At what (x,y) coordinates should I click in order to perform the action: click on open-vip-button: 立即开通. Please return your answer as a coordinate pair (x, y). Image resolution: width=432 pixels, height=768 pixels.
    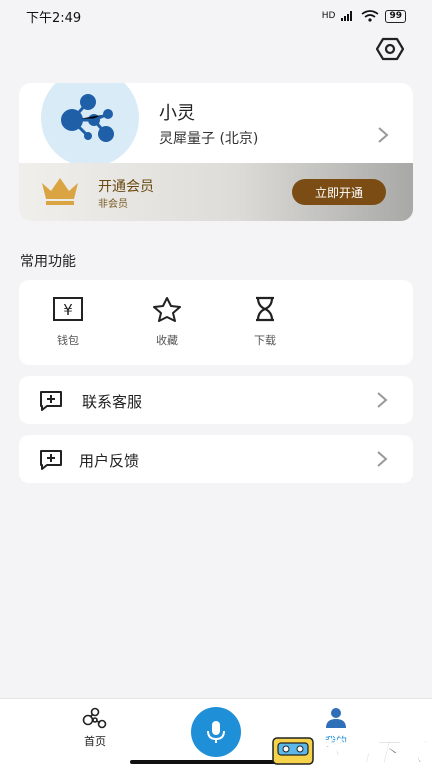
    Looking at the image, I should click on (339, 192).